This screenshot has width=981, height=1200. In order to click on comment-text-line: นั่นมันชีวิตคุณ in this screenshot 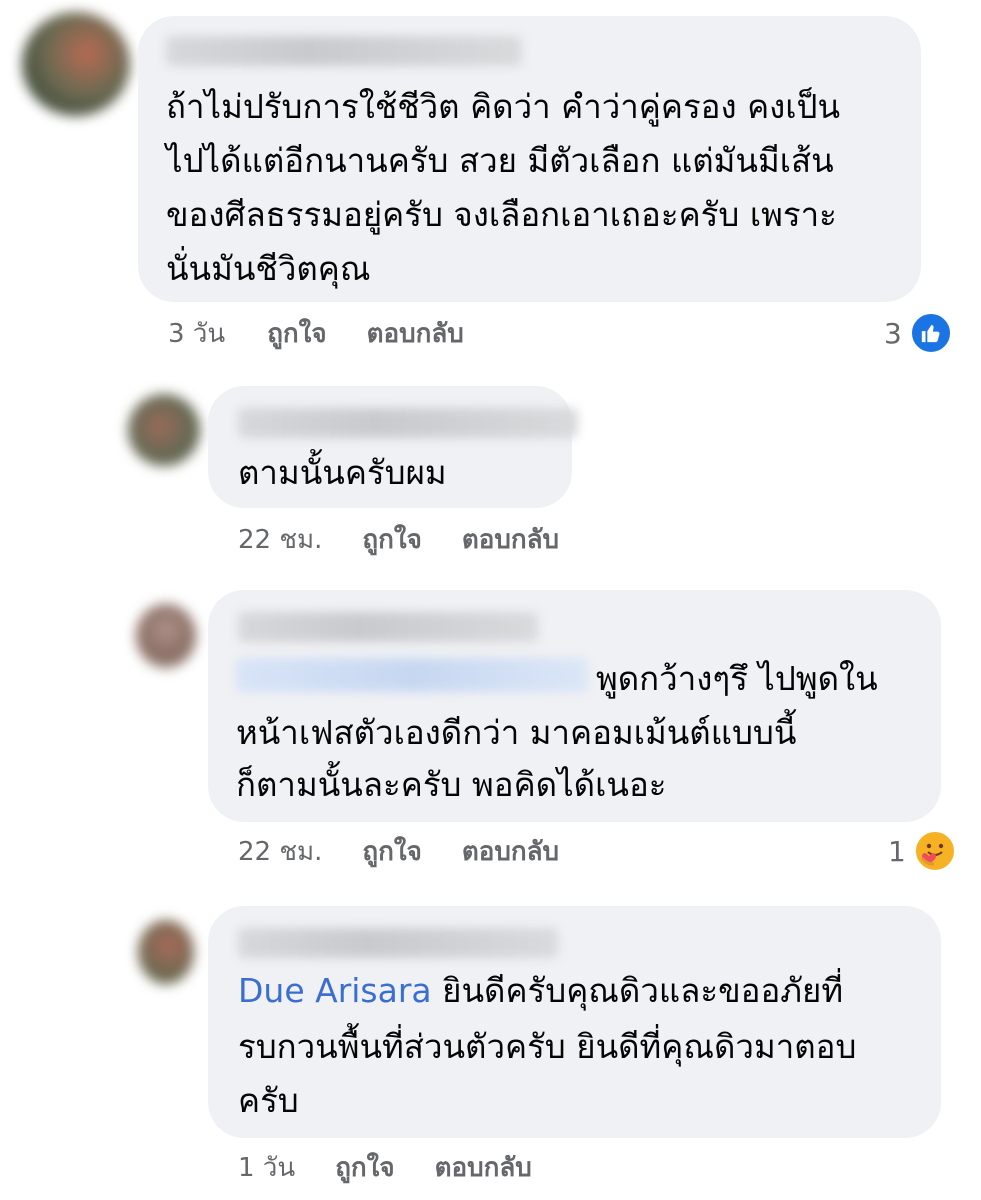, I will do `click(268, 268)`.